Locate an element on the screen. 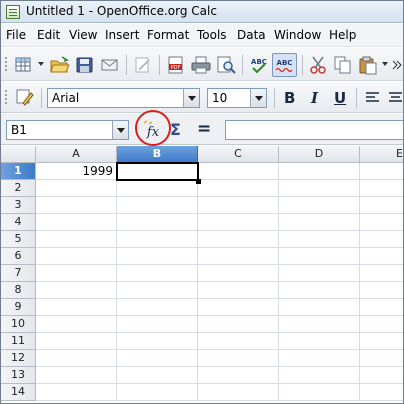 Image resolution: width=404 pixels, height=404 pixels. name-box: B1 is located at coordinates (67, 130).